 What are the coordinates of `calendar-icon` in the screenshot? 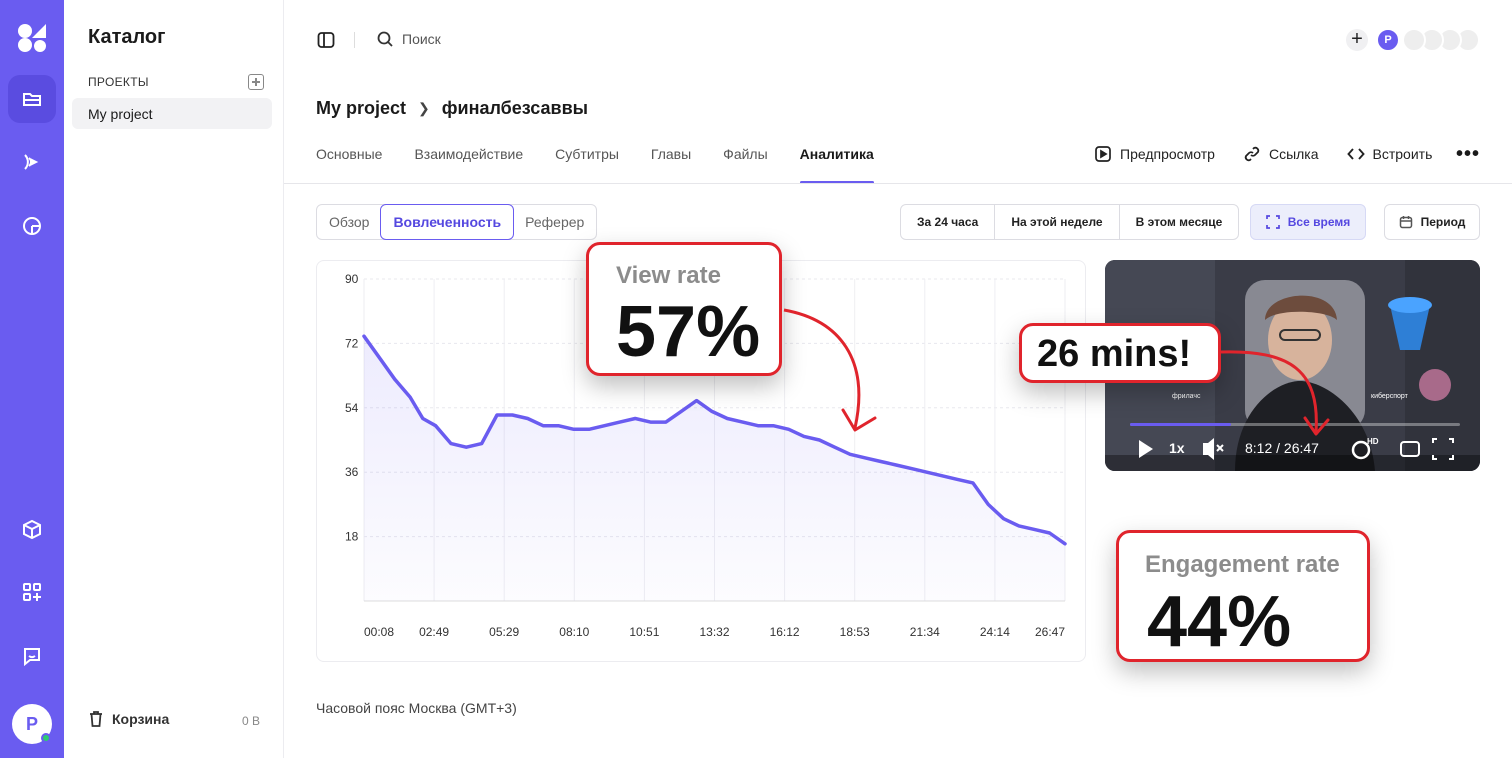 It's located at (1405, 222).